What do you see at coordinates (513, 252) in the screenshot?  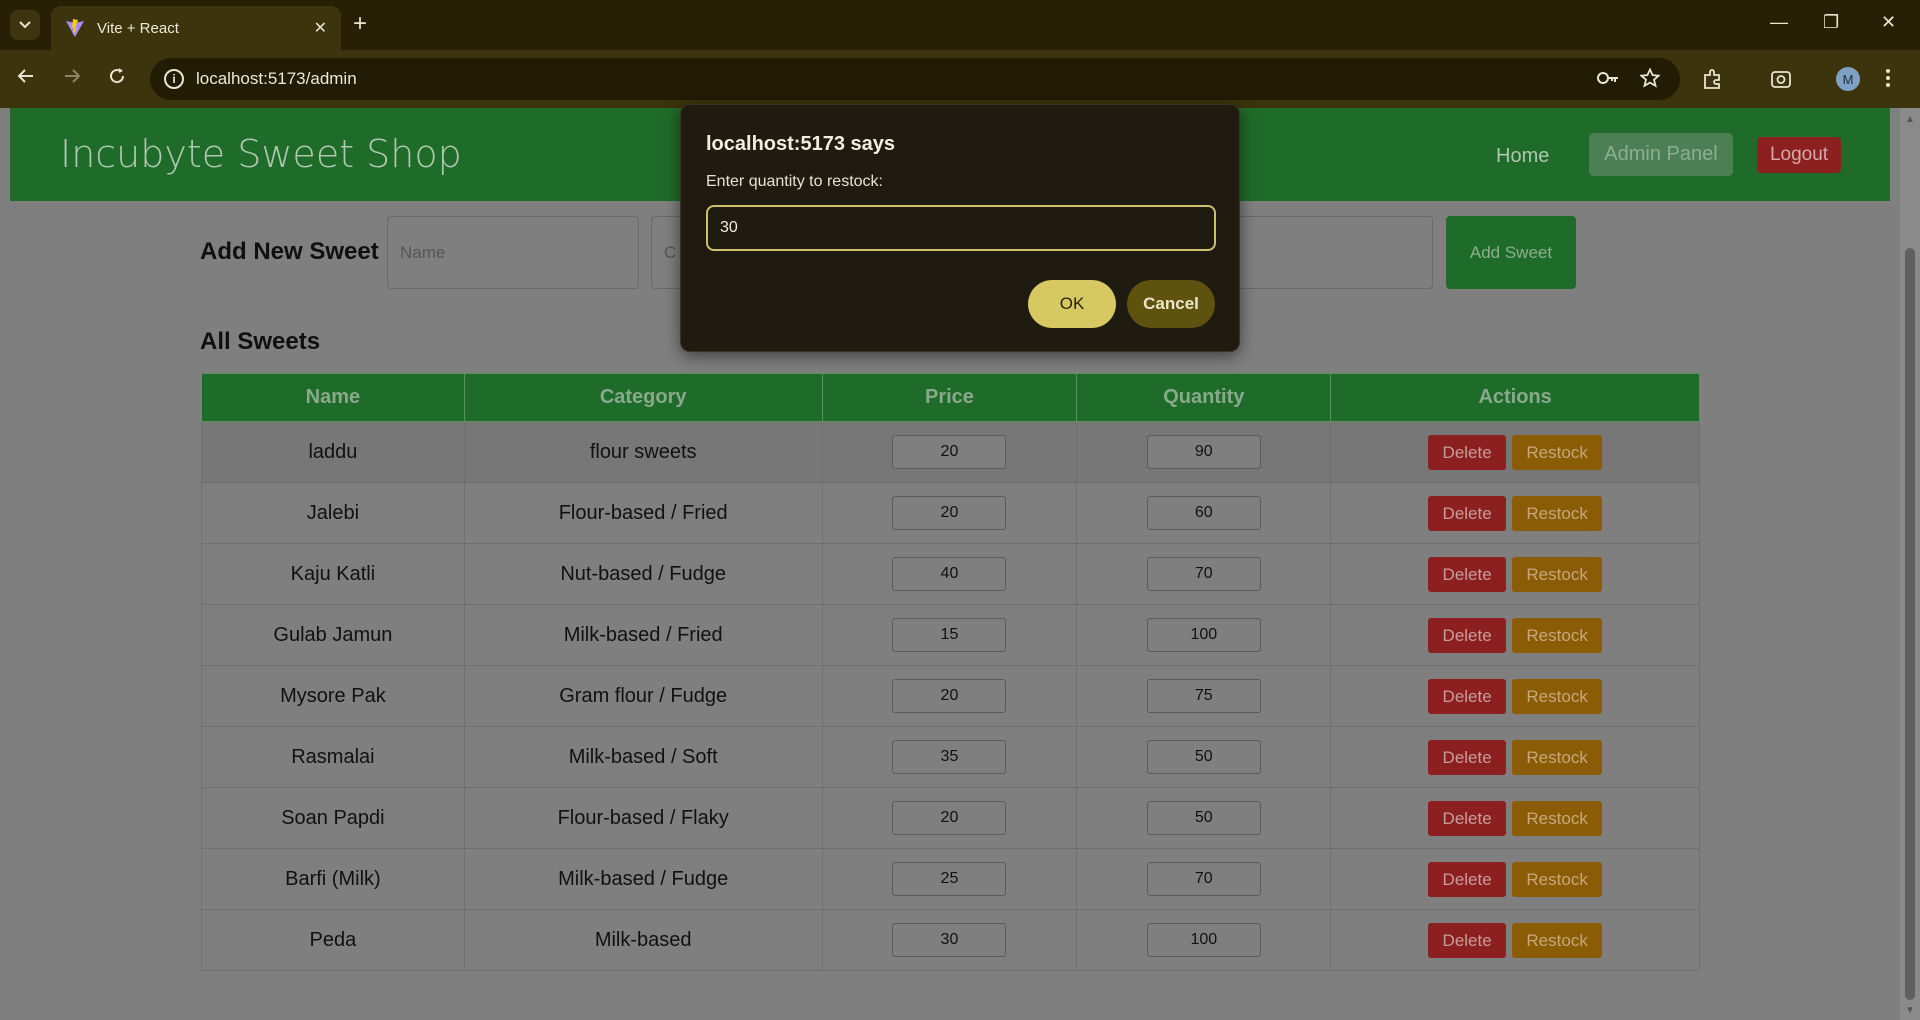 I see `name-input: Name` at bounding box center [513, 252].